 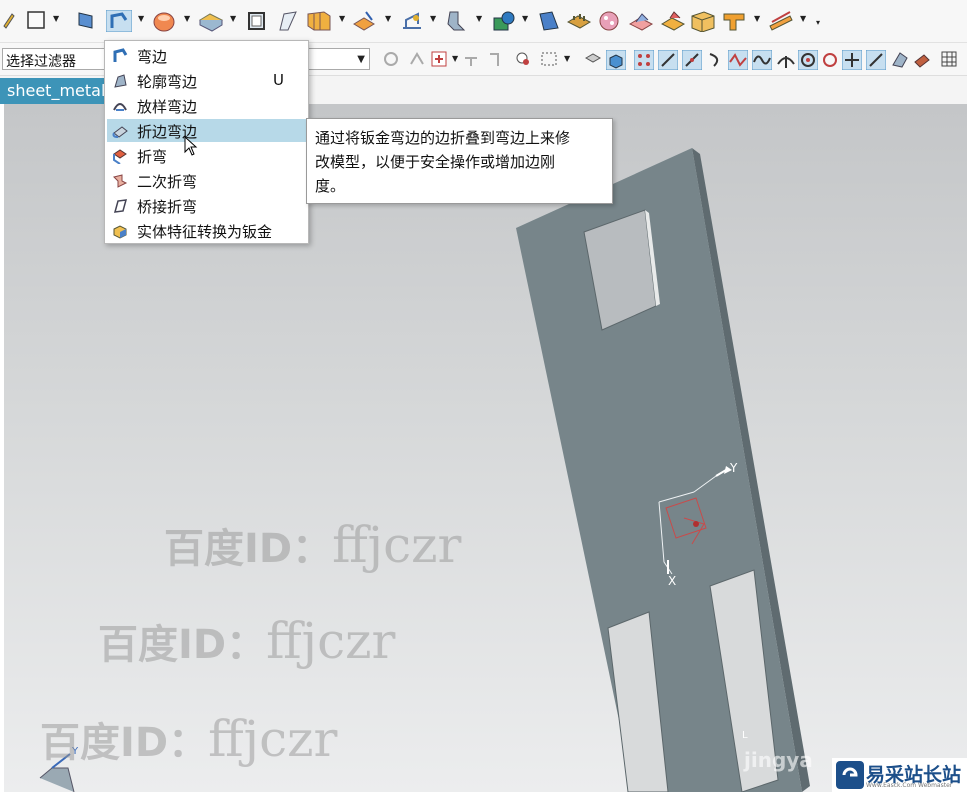 I want to click on snap-icon, so click(x=417, y=59).